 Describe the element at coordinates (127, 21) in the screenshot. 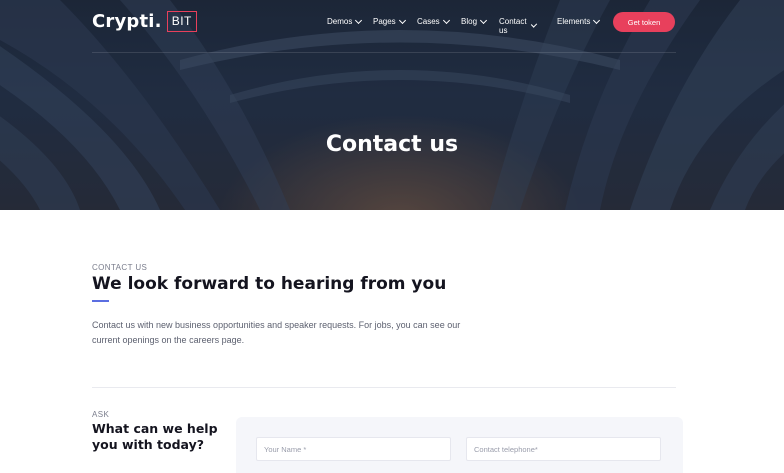

I see `logo-text: Crypti.` at that location.